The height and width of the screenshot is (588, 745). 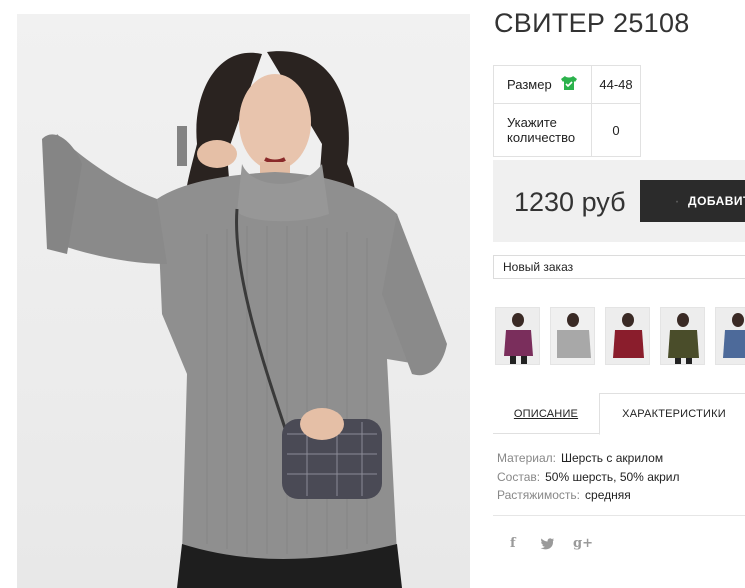 I want to click on facebook-icon: f, so click(x=513, y=543).